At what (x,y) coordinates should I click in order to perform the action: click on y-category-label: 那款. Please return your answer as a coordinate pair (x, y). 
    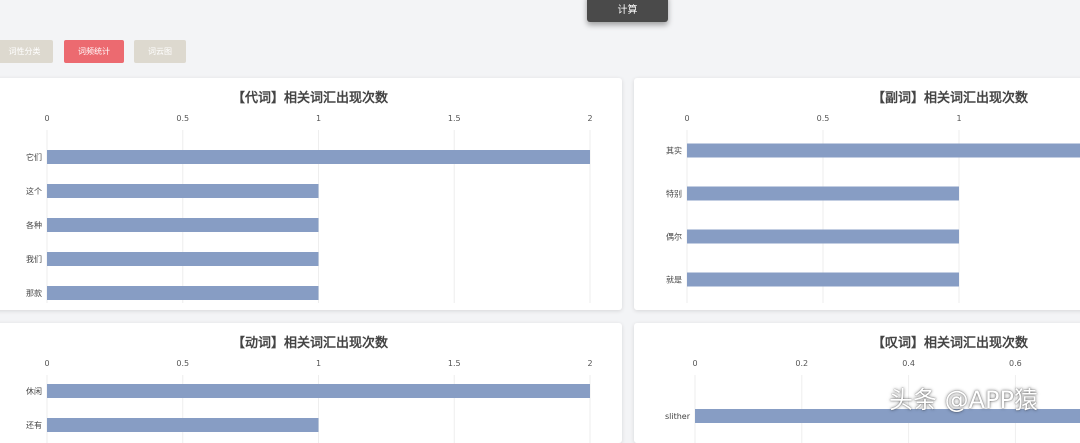
    Looking at the image, I should click on (34, 293).